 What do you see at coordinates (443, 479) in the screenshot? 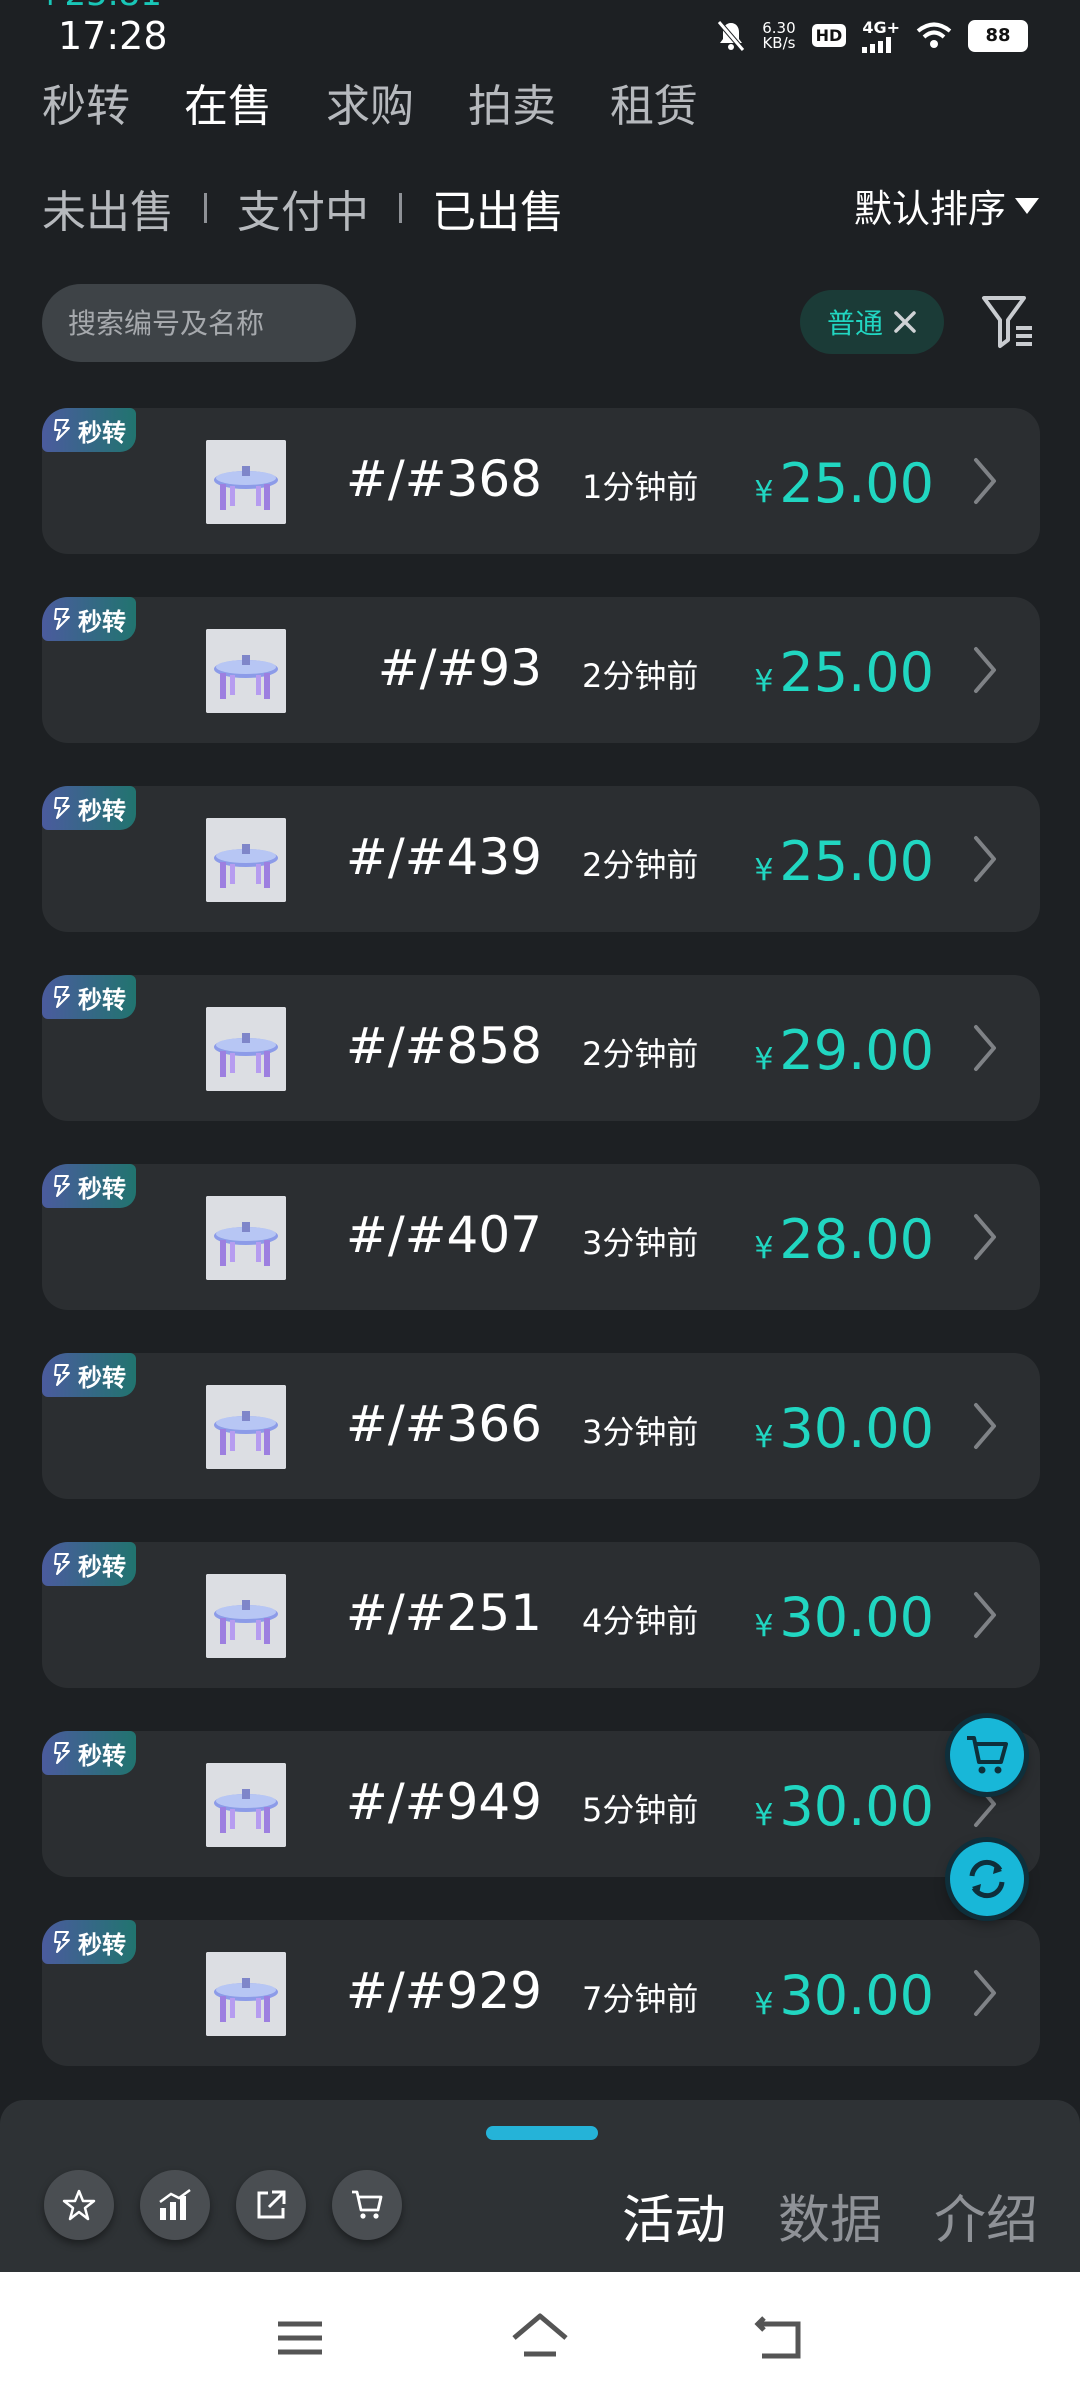
I see `item-number: #/#368` at bounding box center [443, 479].